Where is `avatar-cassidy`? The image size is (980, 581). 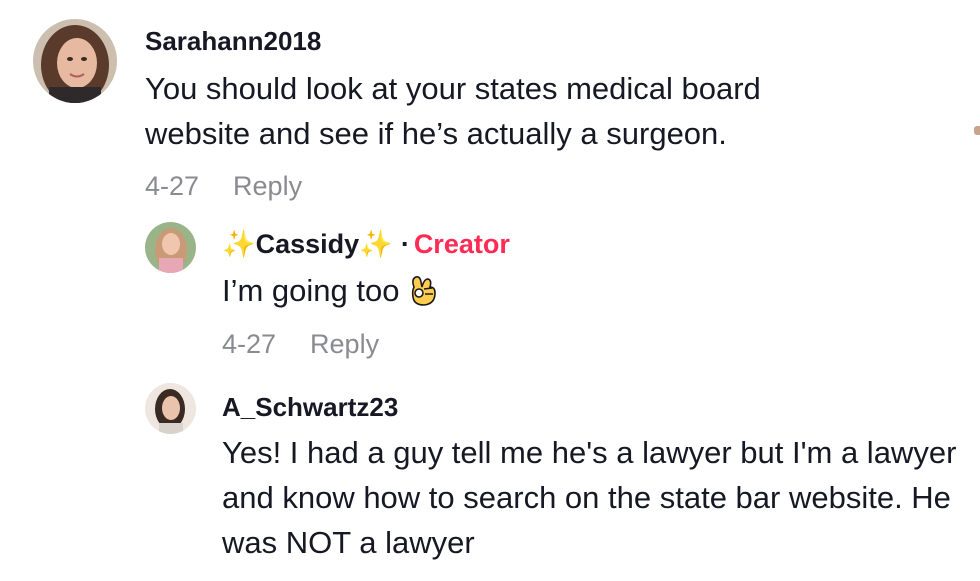 avatar-cassidy is located at coordinates (170, 247).